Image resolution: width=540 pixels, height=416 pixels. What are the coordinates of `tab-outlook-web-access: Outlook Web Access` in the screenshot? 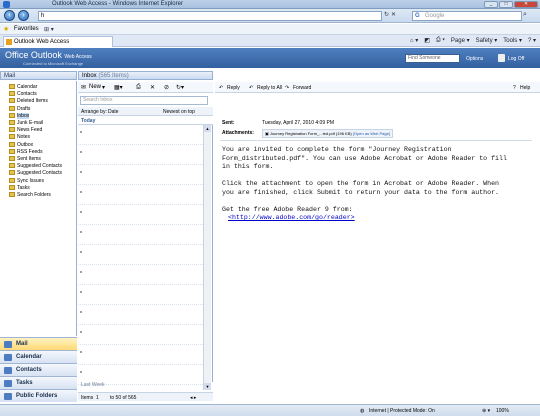 It's located at (58, 41).